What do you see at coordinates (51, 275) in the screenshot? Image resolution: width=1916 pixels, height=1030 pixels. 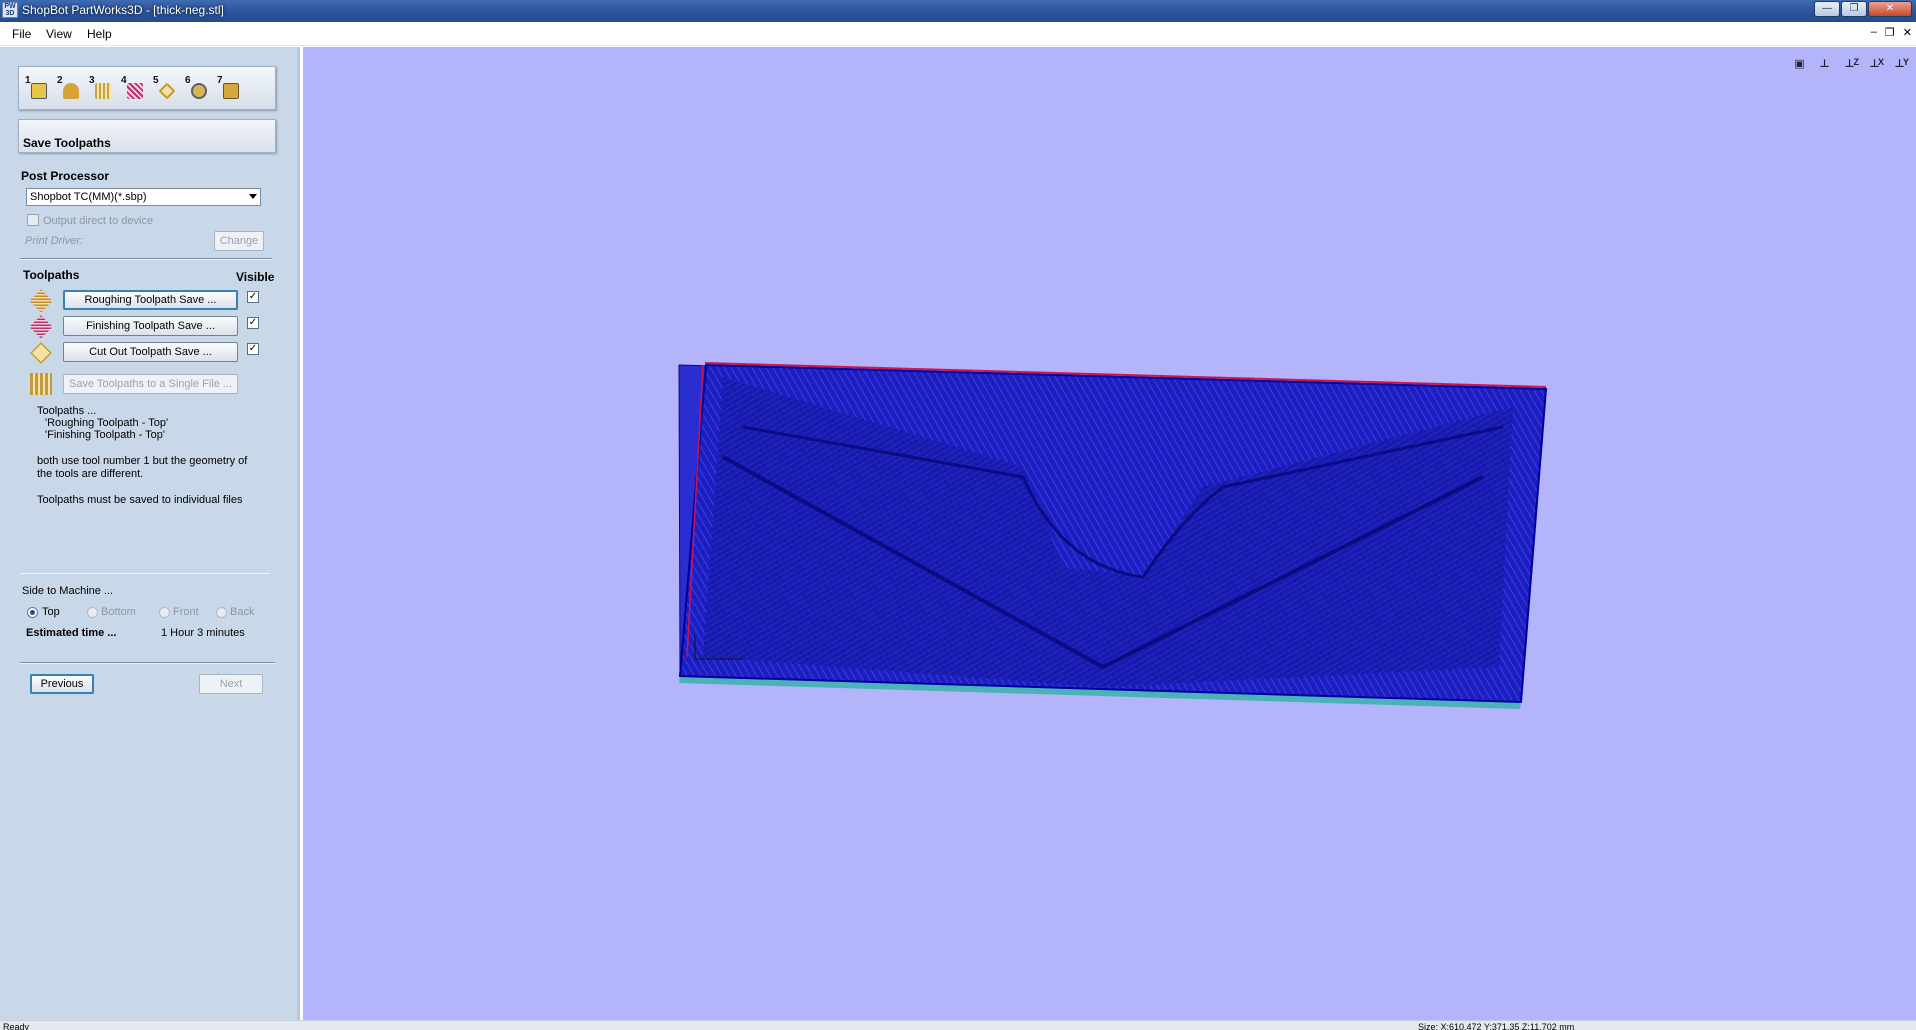 I see `toolpaths-label: Toolpaths` at bounding box center [51, 275].